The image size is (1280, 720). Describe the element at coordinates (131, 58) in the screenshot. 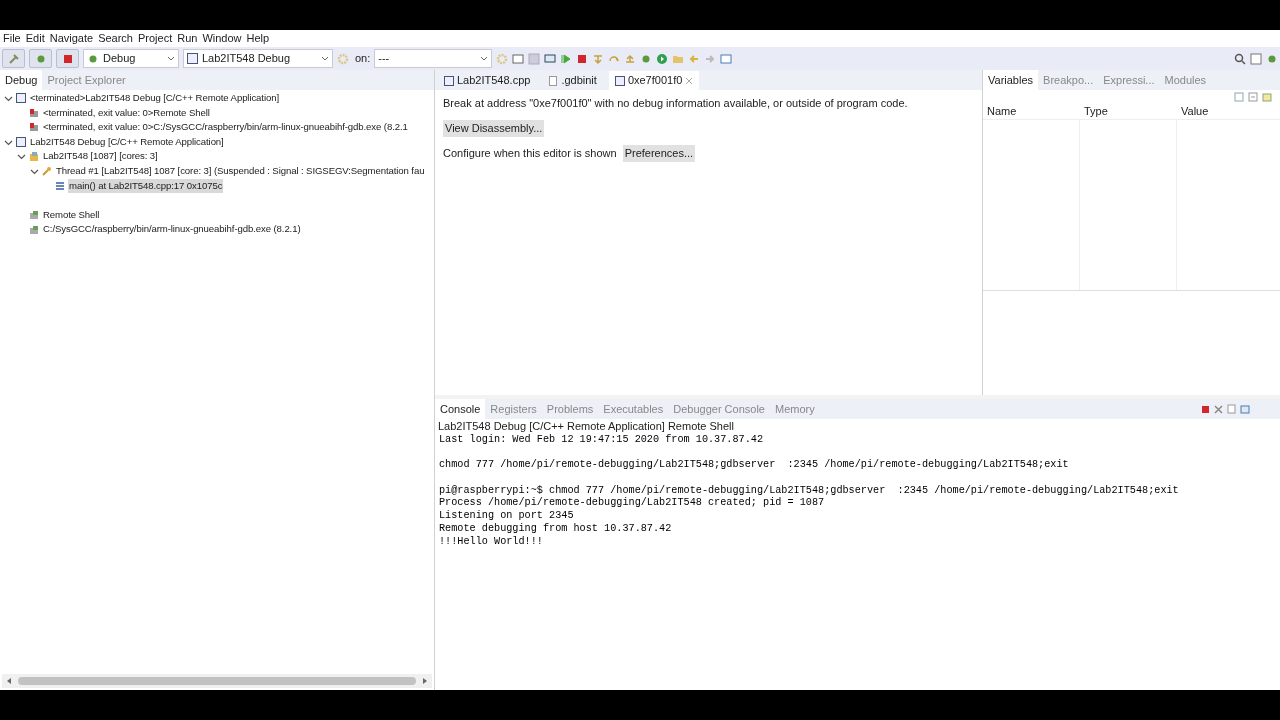

I see `dropdown: Debug` at that location.